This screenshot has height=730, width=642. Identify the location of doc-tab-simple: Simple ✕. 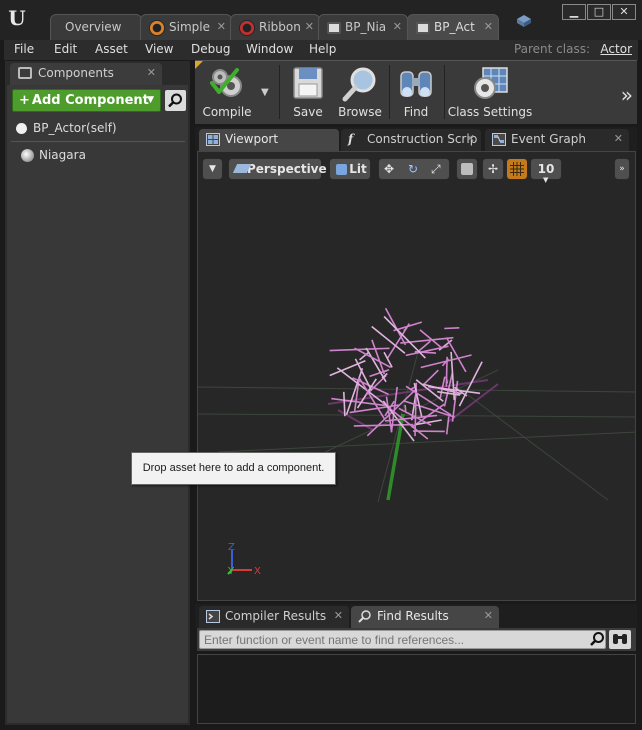
(186, 27).